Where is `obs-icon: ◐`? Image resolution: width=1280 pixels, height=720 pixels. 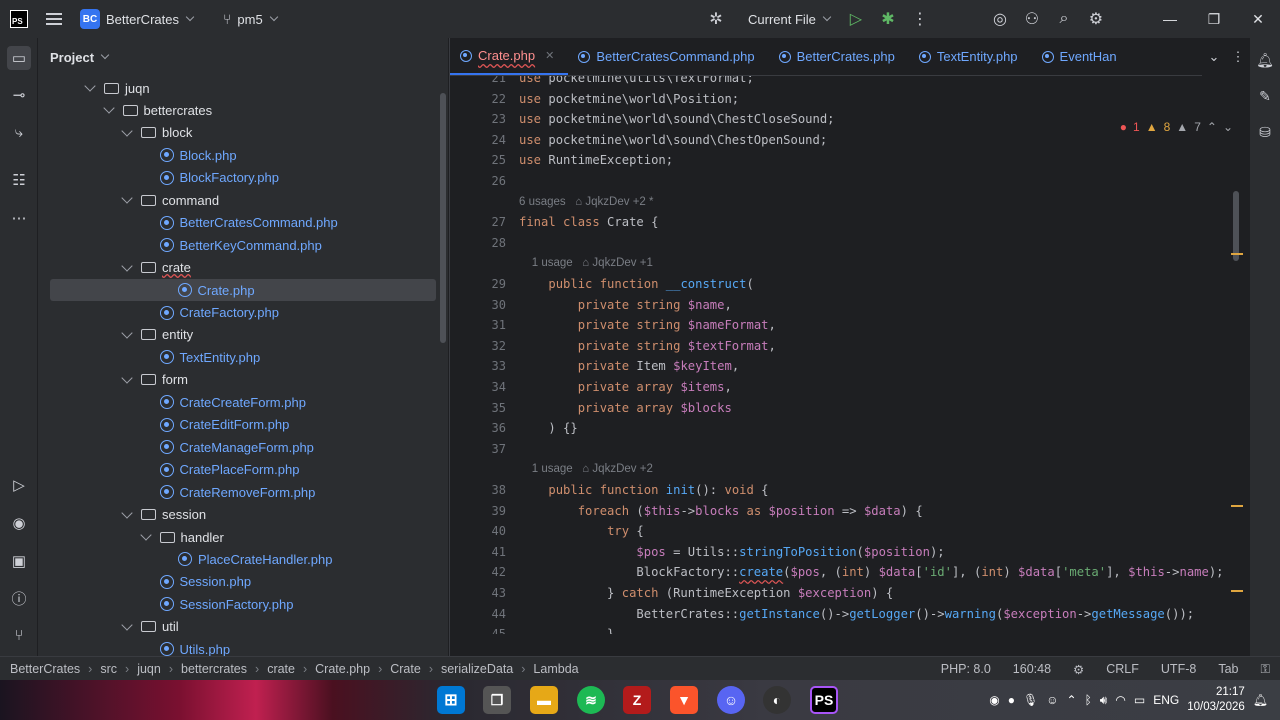
obs-icon: ◐ is located at coordinates (777, 700).